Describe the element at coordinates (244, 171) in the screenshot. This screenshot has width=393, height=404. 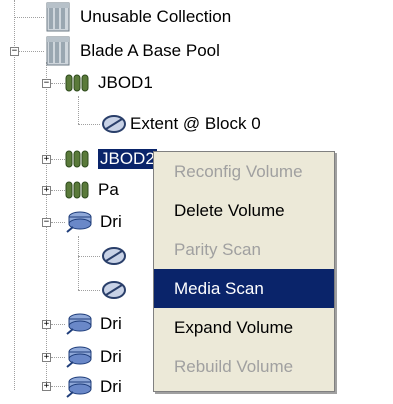
I see `menu-item-reconfig-volume: Reconfig Volume` at that location.